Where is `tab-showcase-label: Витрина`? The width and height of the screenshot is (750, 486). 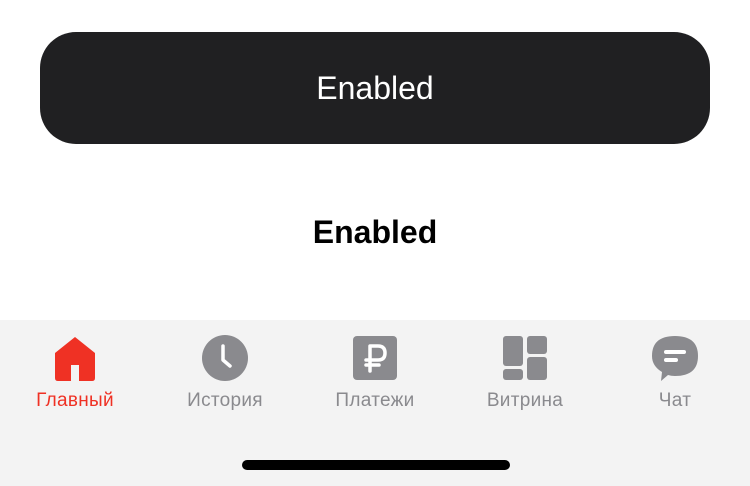
tab-showcase-label: Витрина is located at coordinates (525, 400).